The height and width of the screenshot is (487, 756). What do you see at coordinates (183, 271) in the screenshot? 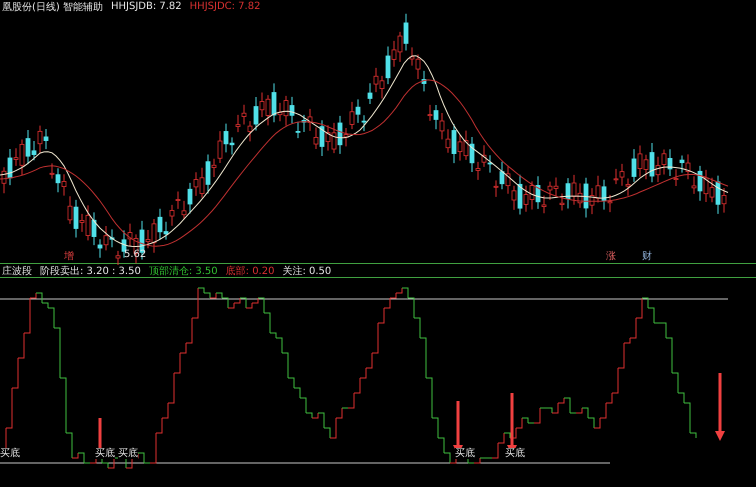
I see `indicator-reading: 顶部清仓: 3.50` at bounding box center [183, 271].